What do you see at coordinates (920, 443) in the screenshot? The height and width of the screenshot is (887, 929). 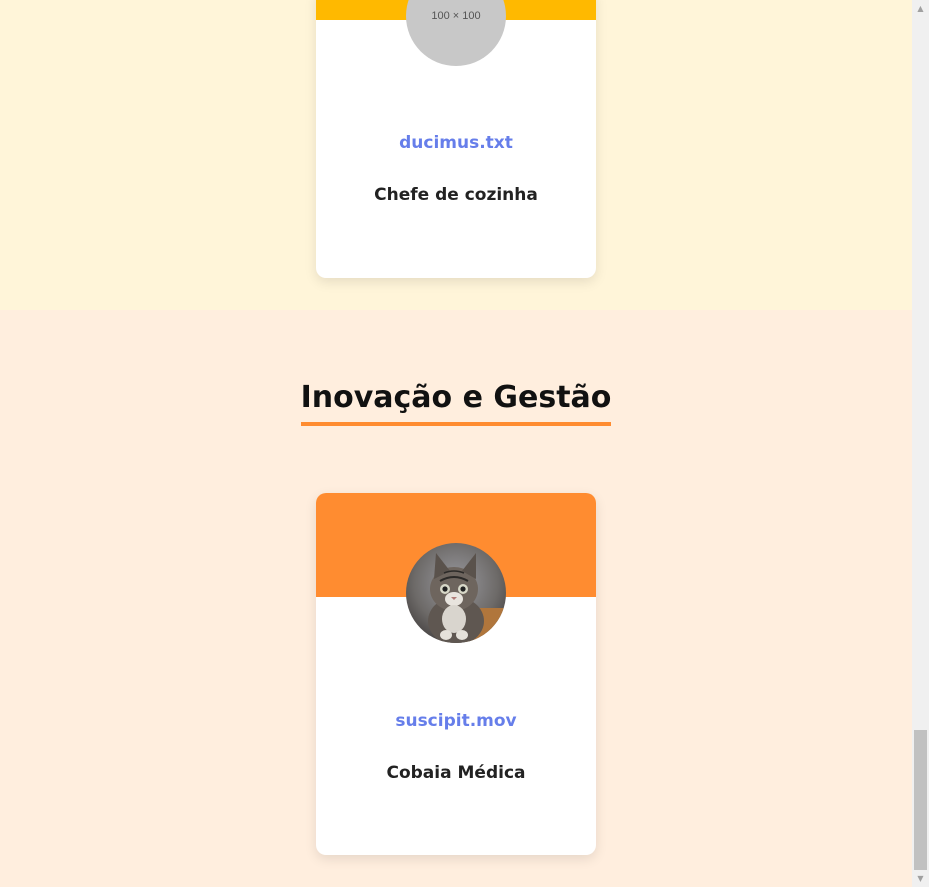 I see `vertical-scrollbar: ▲ ▼` at bounding box center [920, 443].